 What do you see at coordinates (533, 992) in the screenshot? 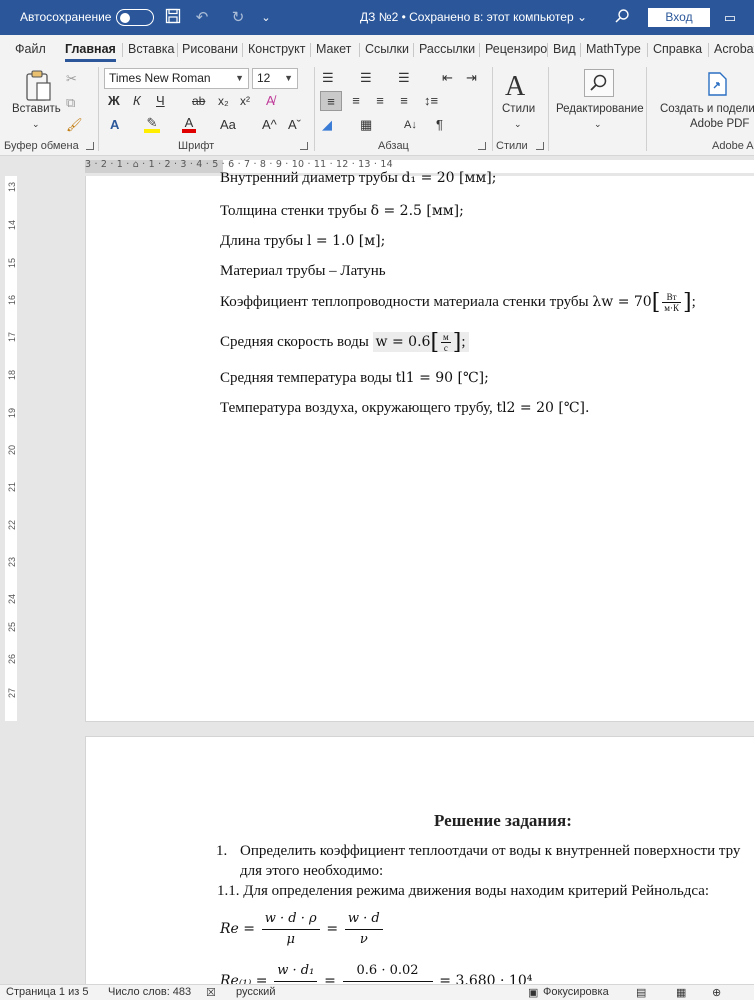
I see `focus-icon: ▣` at bounding box center [533, 992].